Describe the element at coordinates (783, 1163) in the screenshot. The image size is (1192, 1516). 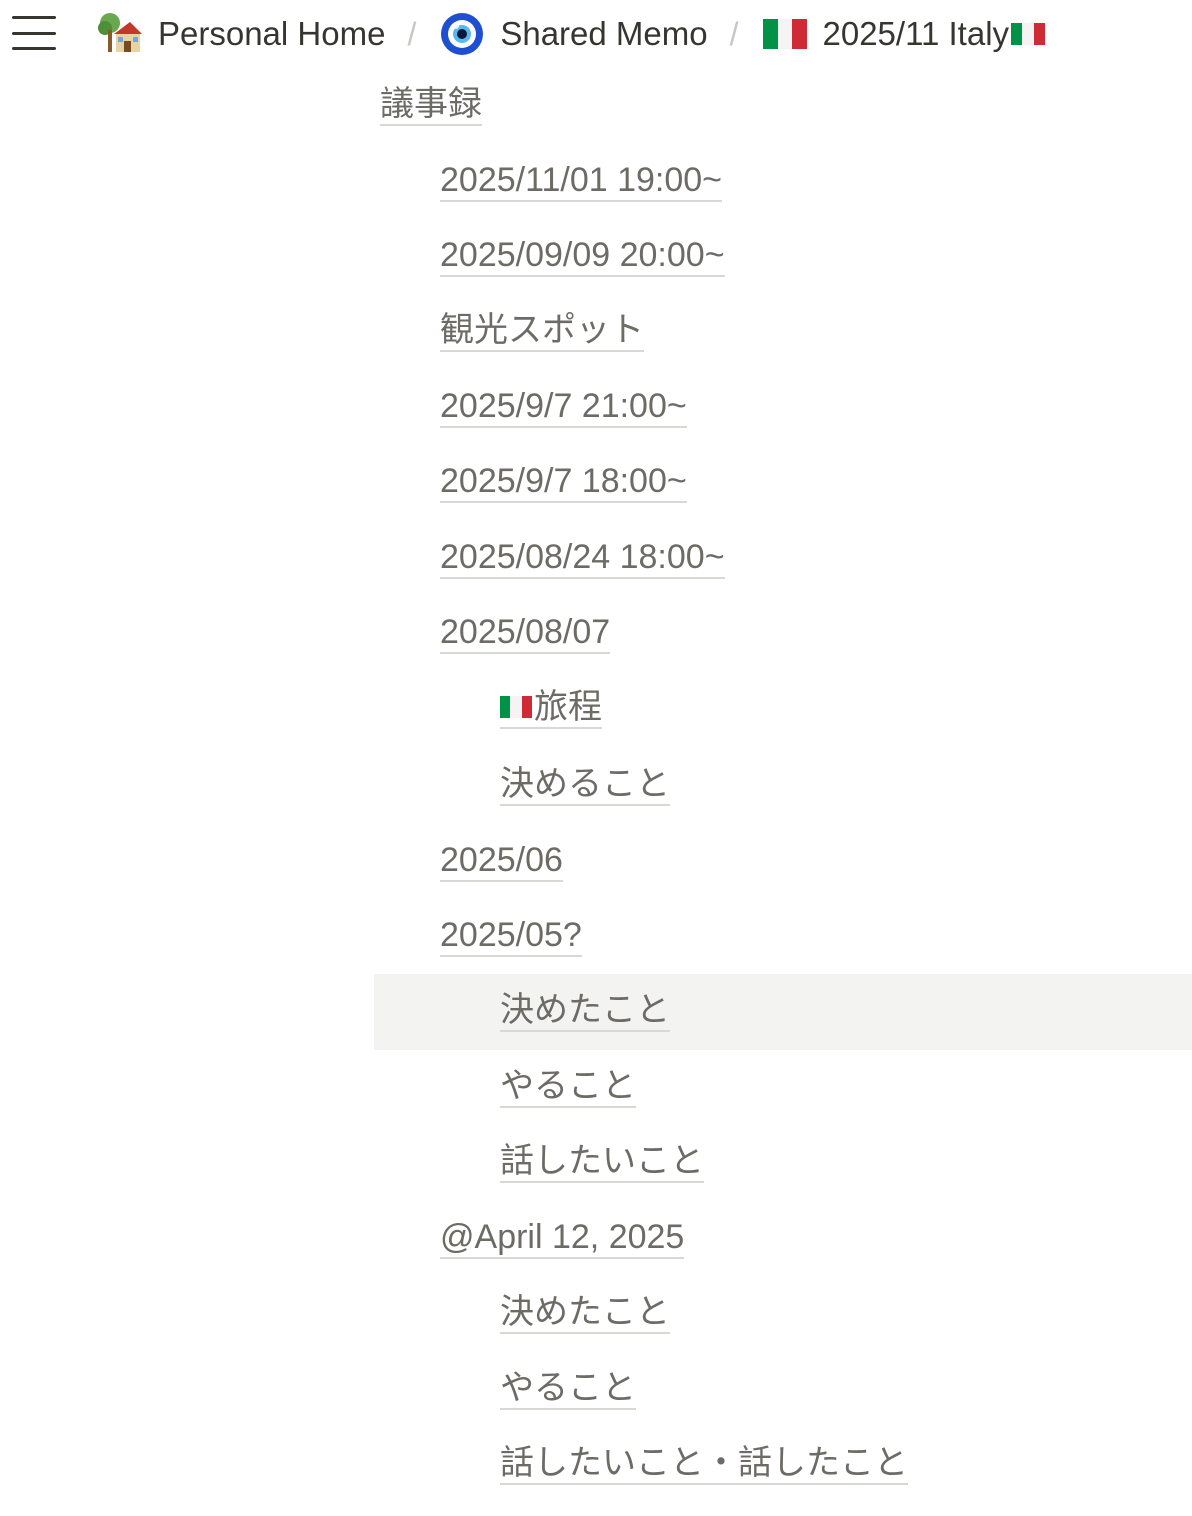
I see `list-item: 話したいこと` at that location.